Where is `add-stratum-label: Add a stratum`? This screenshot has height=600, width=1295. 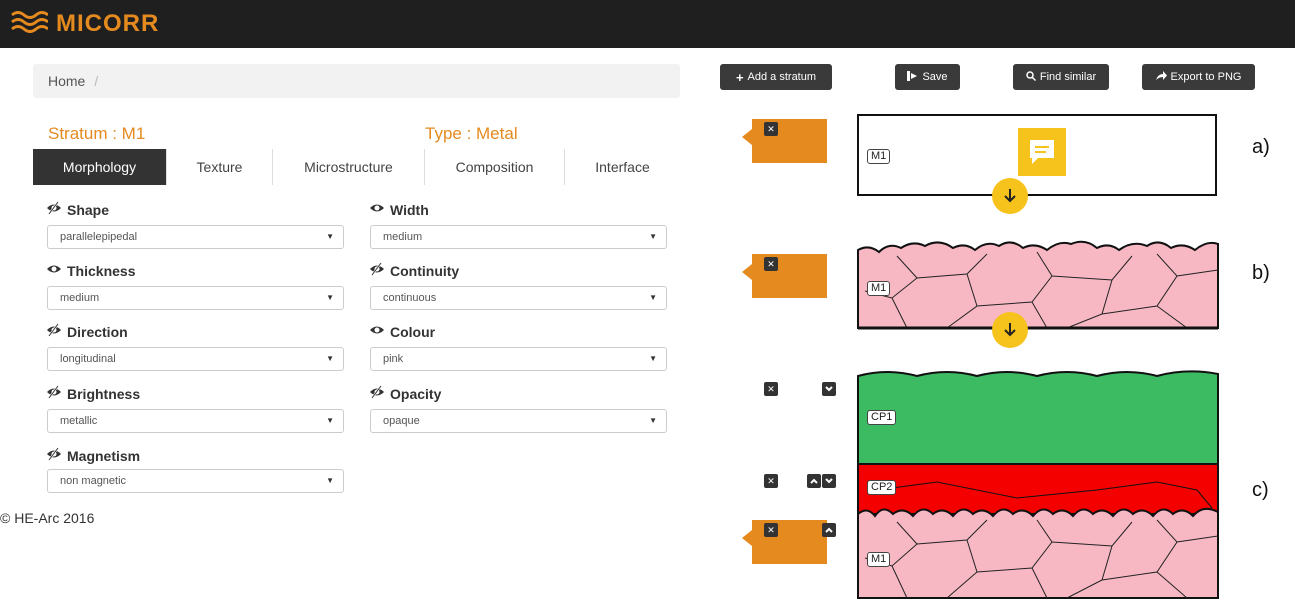
add-stratum-label: Add a stratum is located at coordinates (782, 77).